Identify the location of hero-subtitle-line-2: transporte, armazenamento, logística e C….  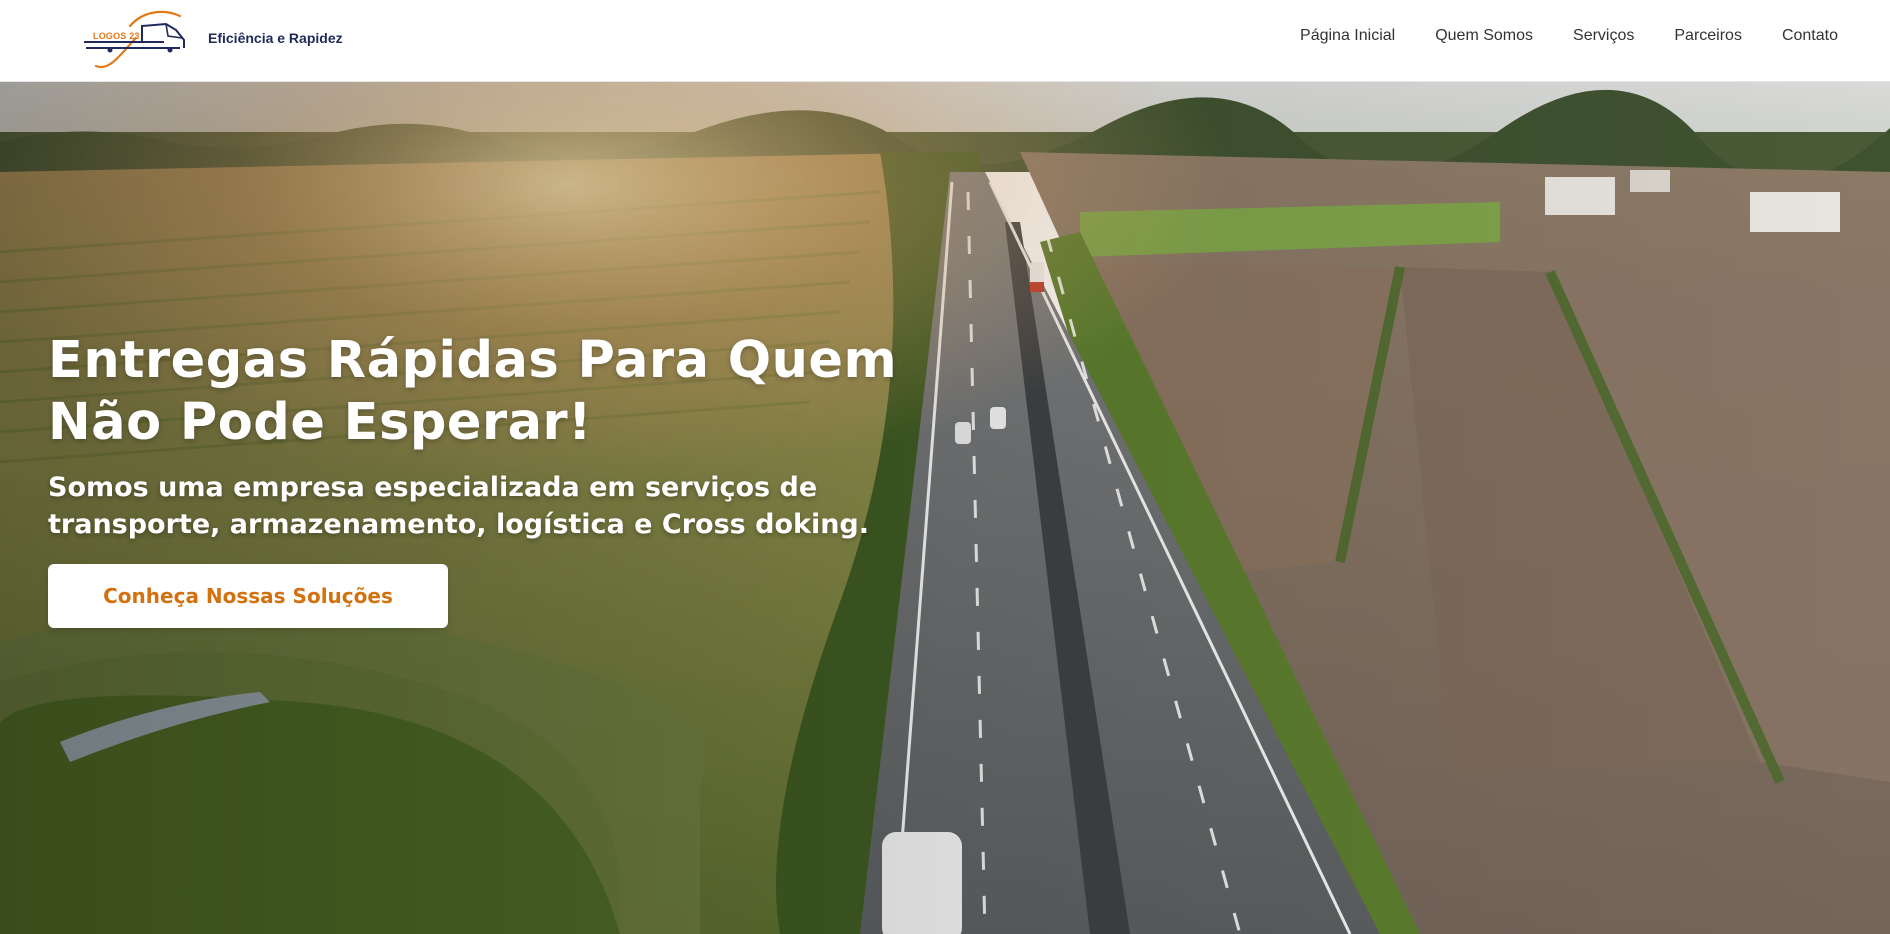
(459, 524).